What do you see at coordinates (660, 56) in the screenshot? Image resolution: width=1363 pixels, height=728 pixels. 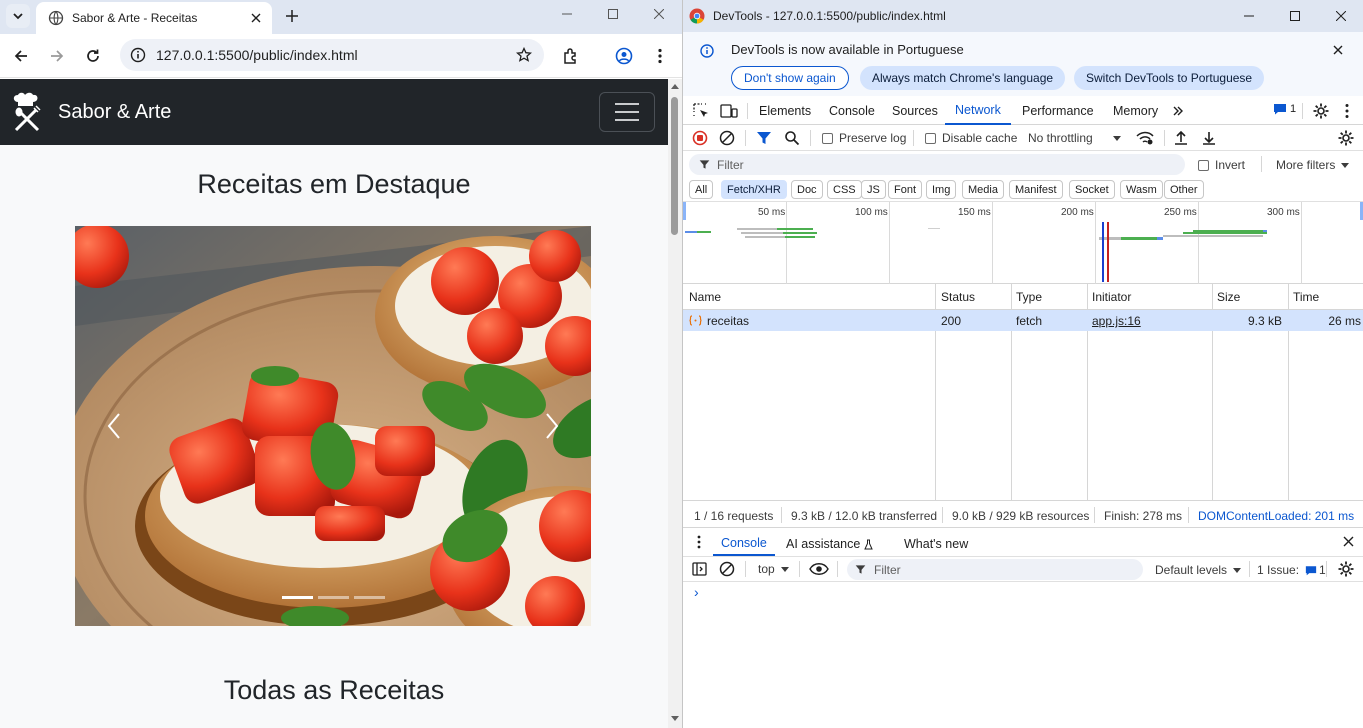 I see `browser-menu-button` at bounding box center [660, 56].